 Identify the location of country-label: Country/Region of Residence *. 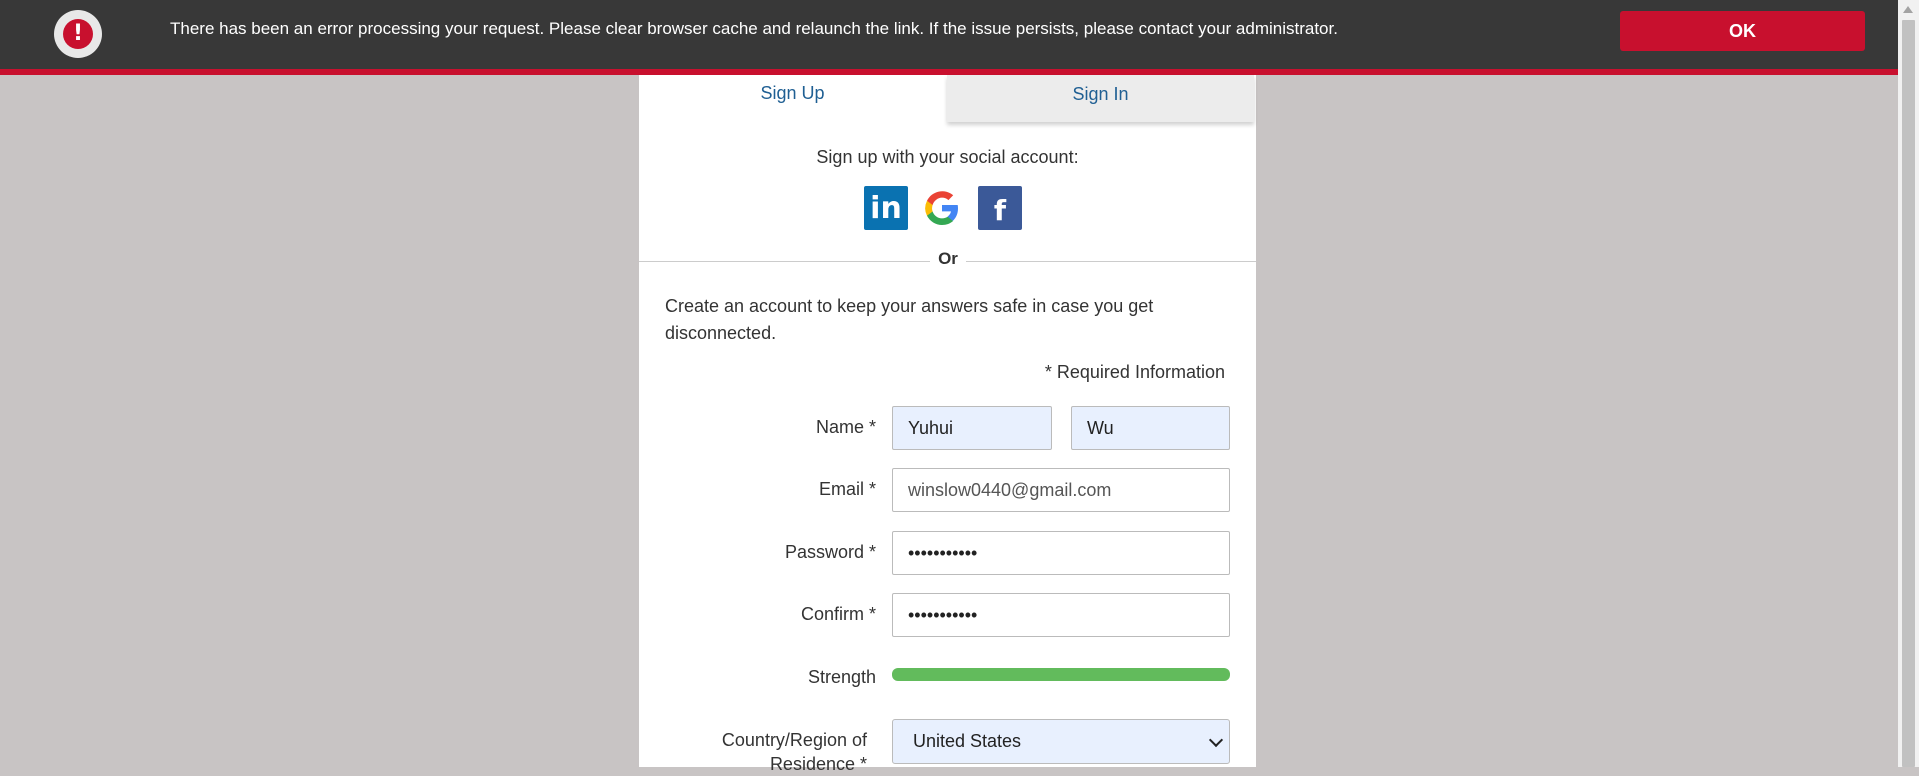
(794, 752).